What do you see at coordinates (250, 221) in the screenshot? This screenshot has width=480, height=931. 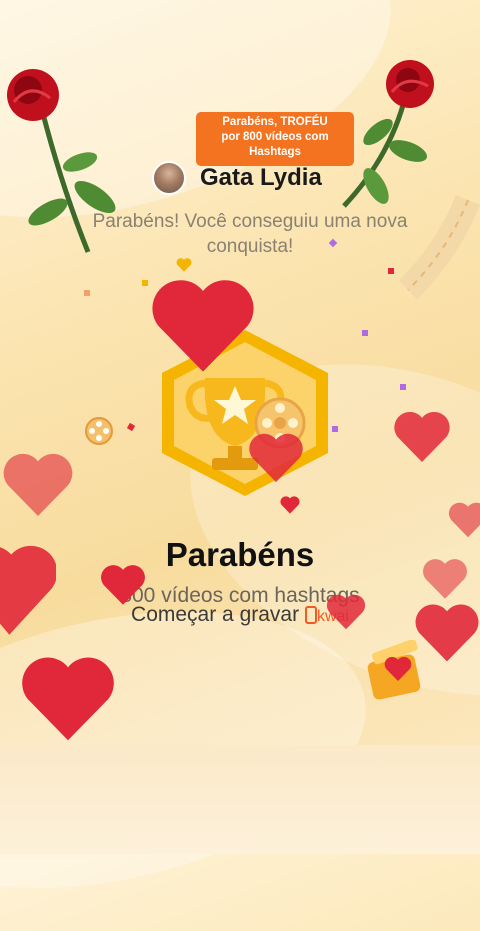 I see `subtitle-line: Parabéns! Você conseguiu uma nova` at bounding box center [250, 221].